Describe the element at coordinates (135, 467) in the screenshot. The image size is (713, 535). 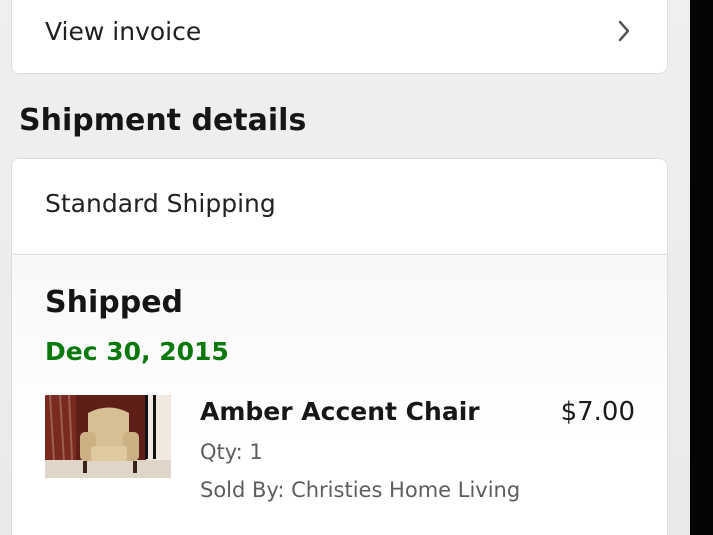
I see `chair-leg-right` at that location.